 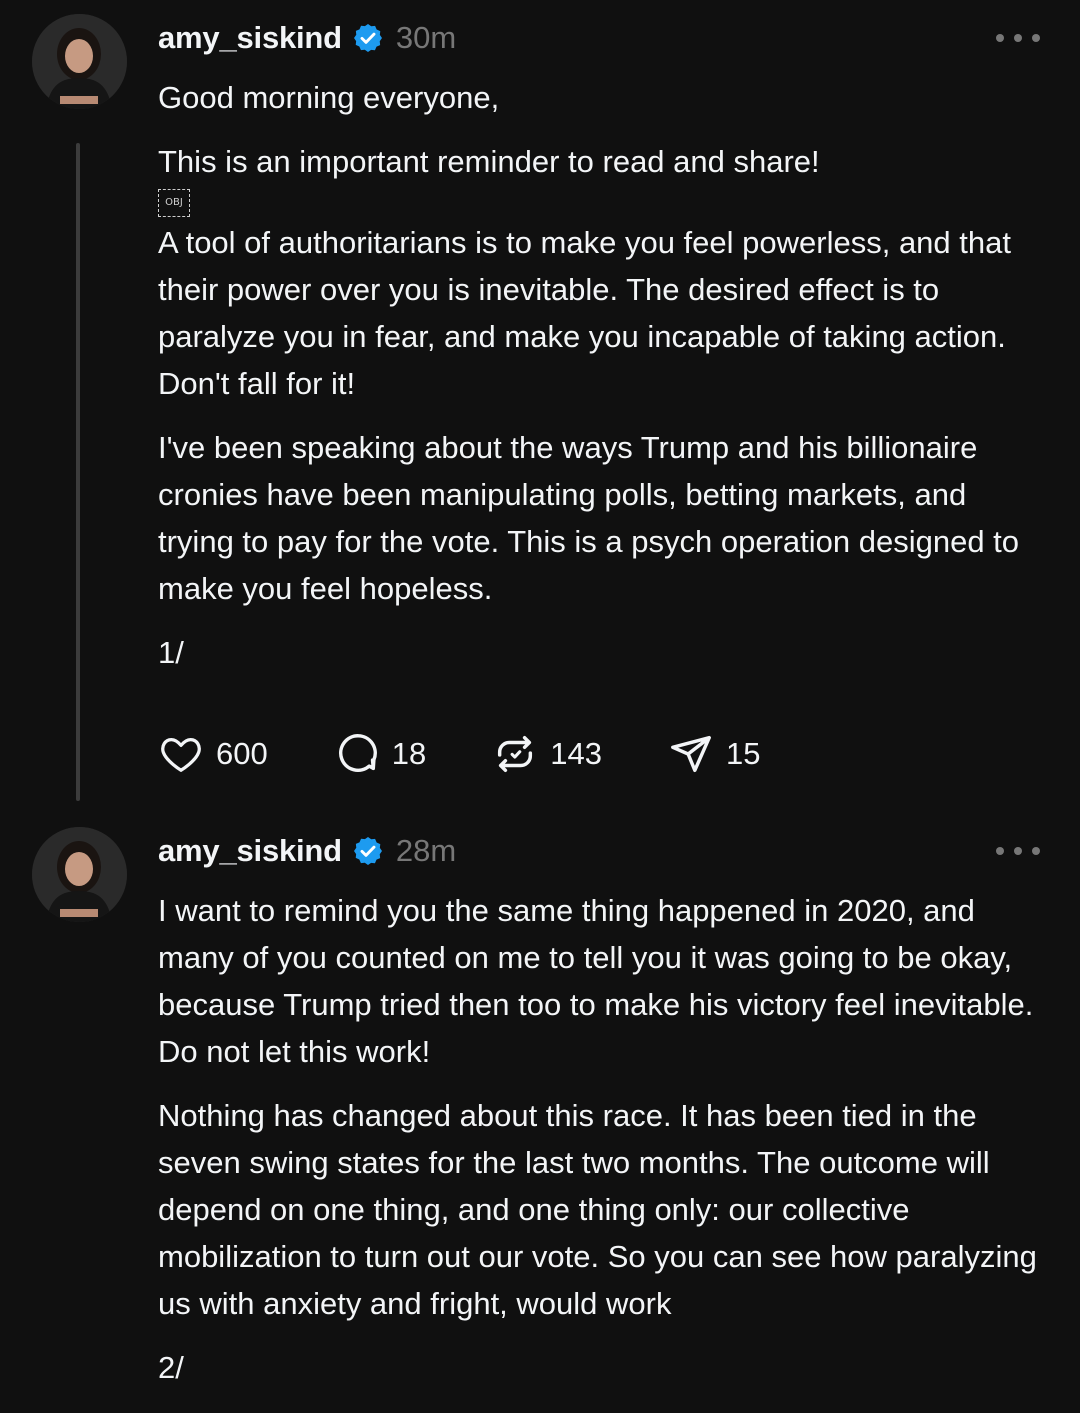 What do you see at coordinates (426, 37) in the screenshot?
I see `timestamp: 30m` at bounding box center [426, 37].